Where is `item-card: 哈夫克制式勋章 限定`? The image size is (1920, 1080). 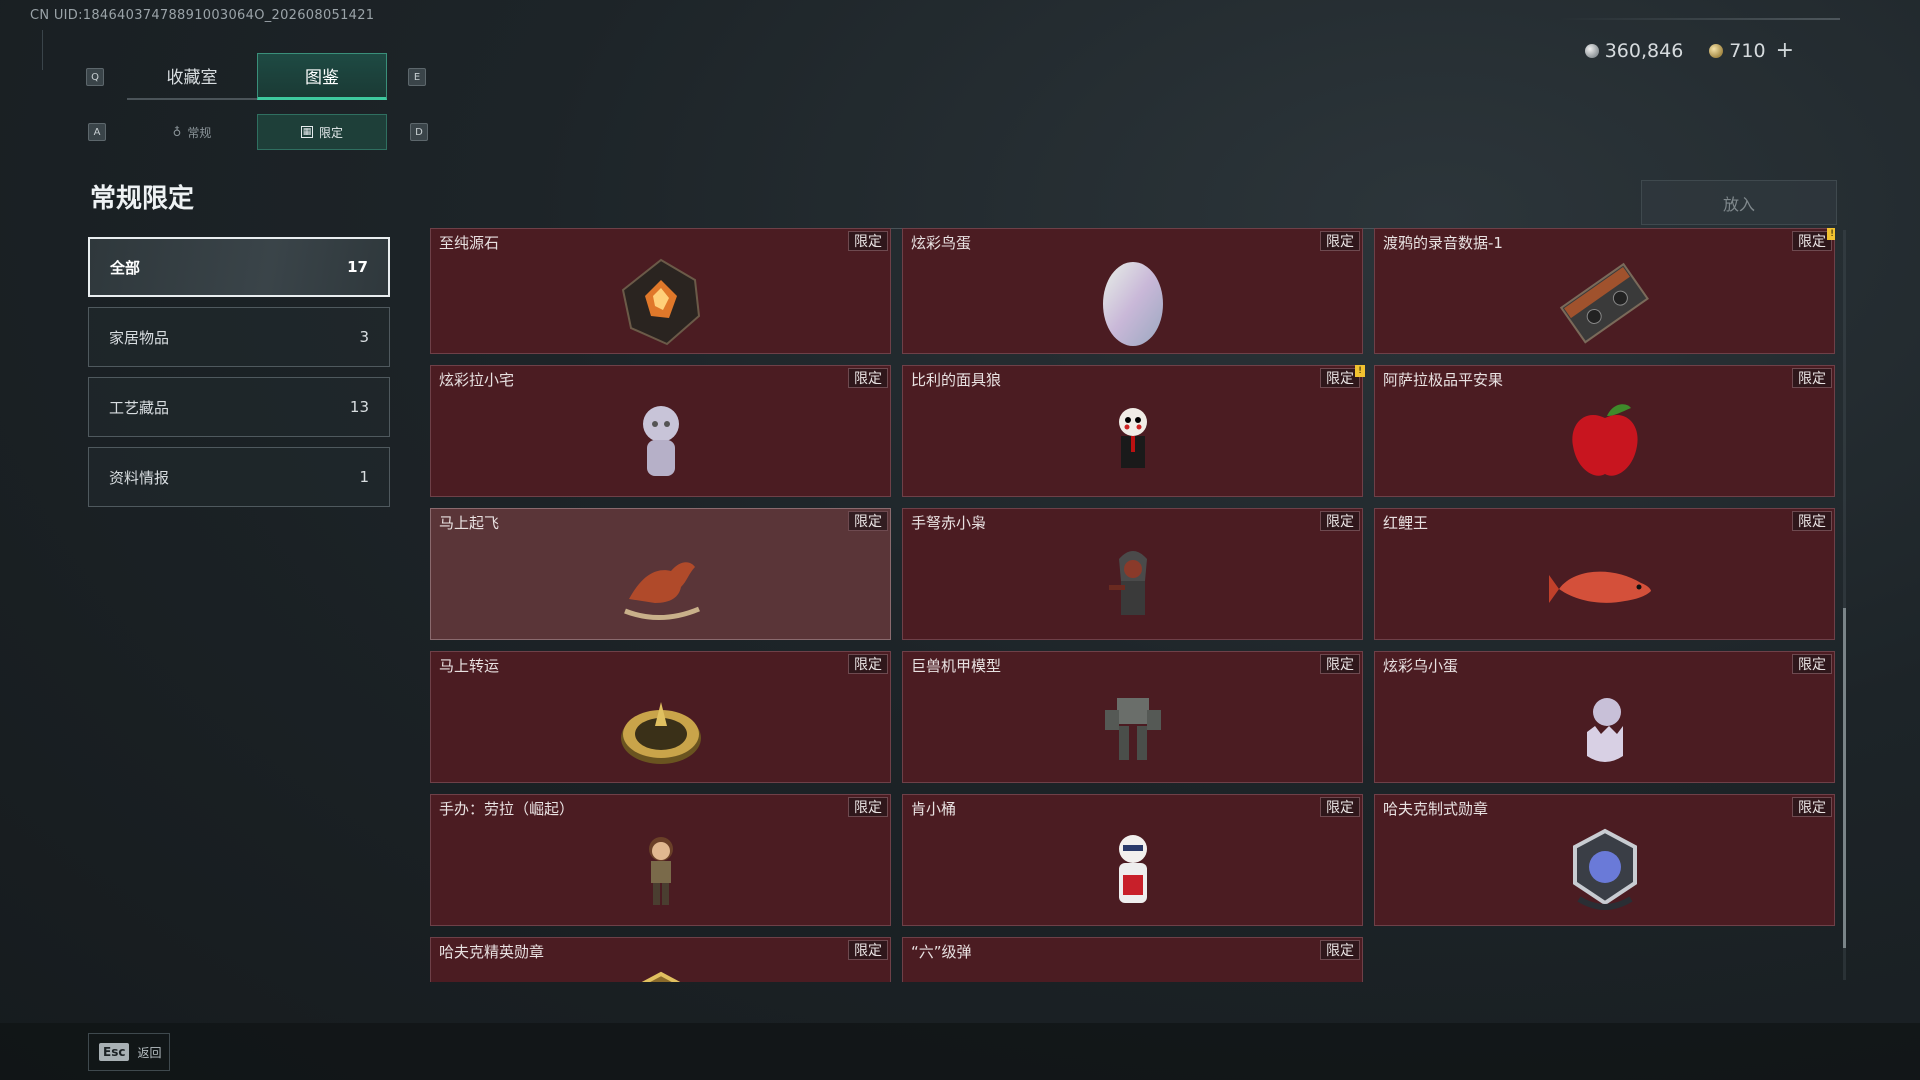
item-card: 哈夫克制式勋章 限定 is located at coordinates (1604, 860).